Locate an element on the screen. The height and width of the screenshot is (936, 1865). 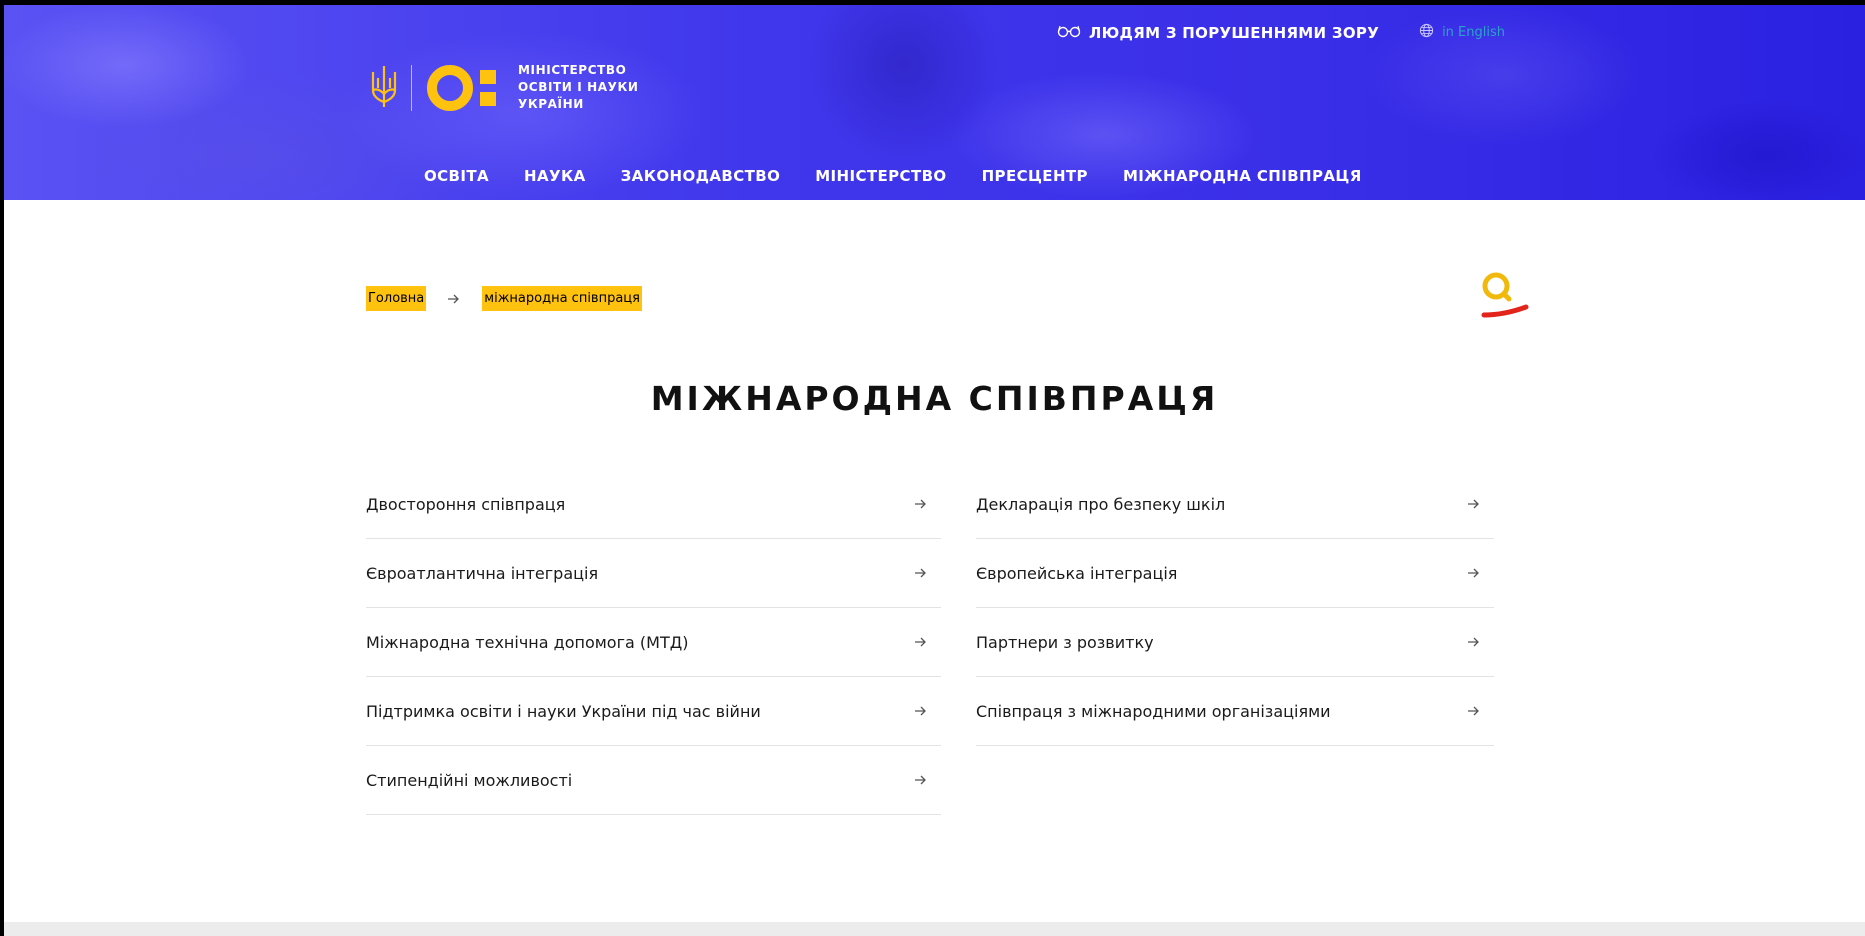
ministry-mark-icon is located at coordinates (465, 88).